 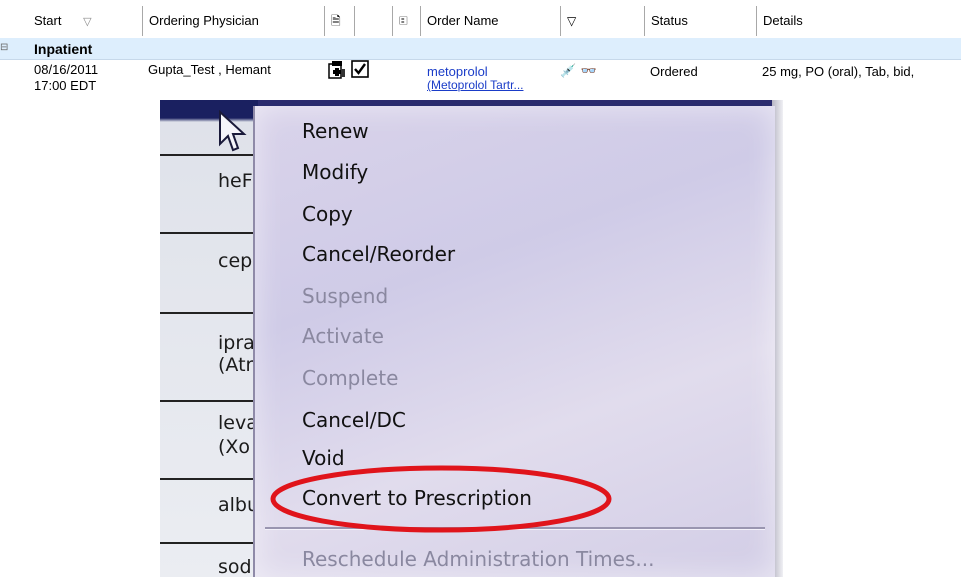 I want to click on background-row-text: heF, so click(x=235, y=181).